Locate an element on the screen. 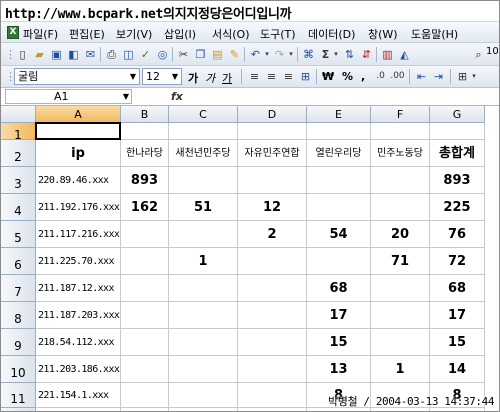  menu-format: 서식(O) is located at coordinates (230, 34).